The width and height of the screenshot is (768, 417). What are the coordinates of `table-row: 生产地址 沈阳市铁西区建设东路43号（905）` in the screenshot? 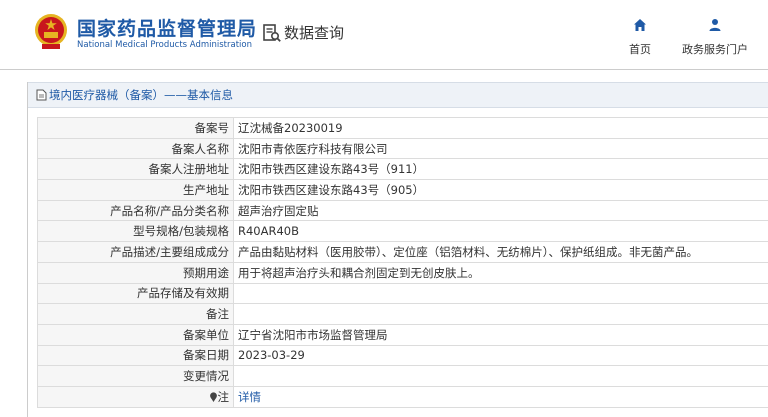 It's located at (402, 190).